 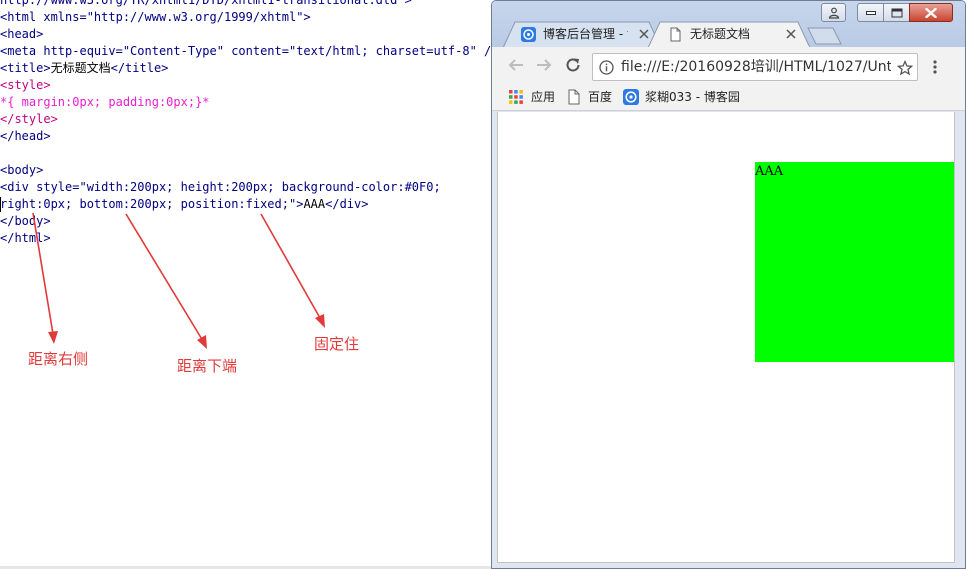 What do you see at coordinates (606, 67) in the screenshot?
I see `info-icon` at bounding box center [606, 67].